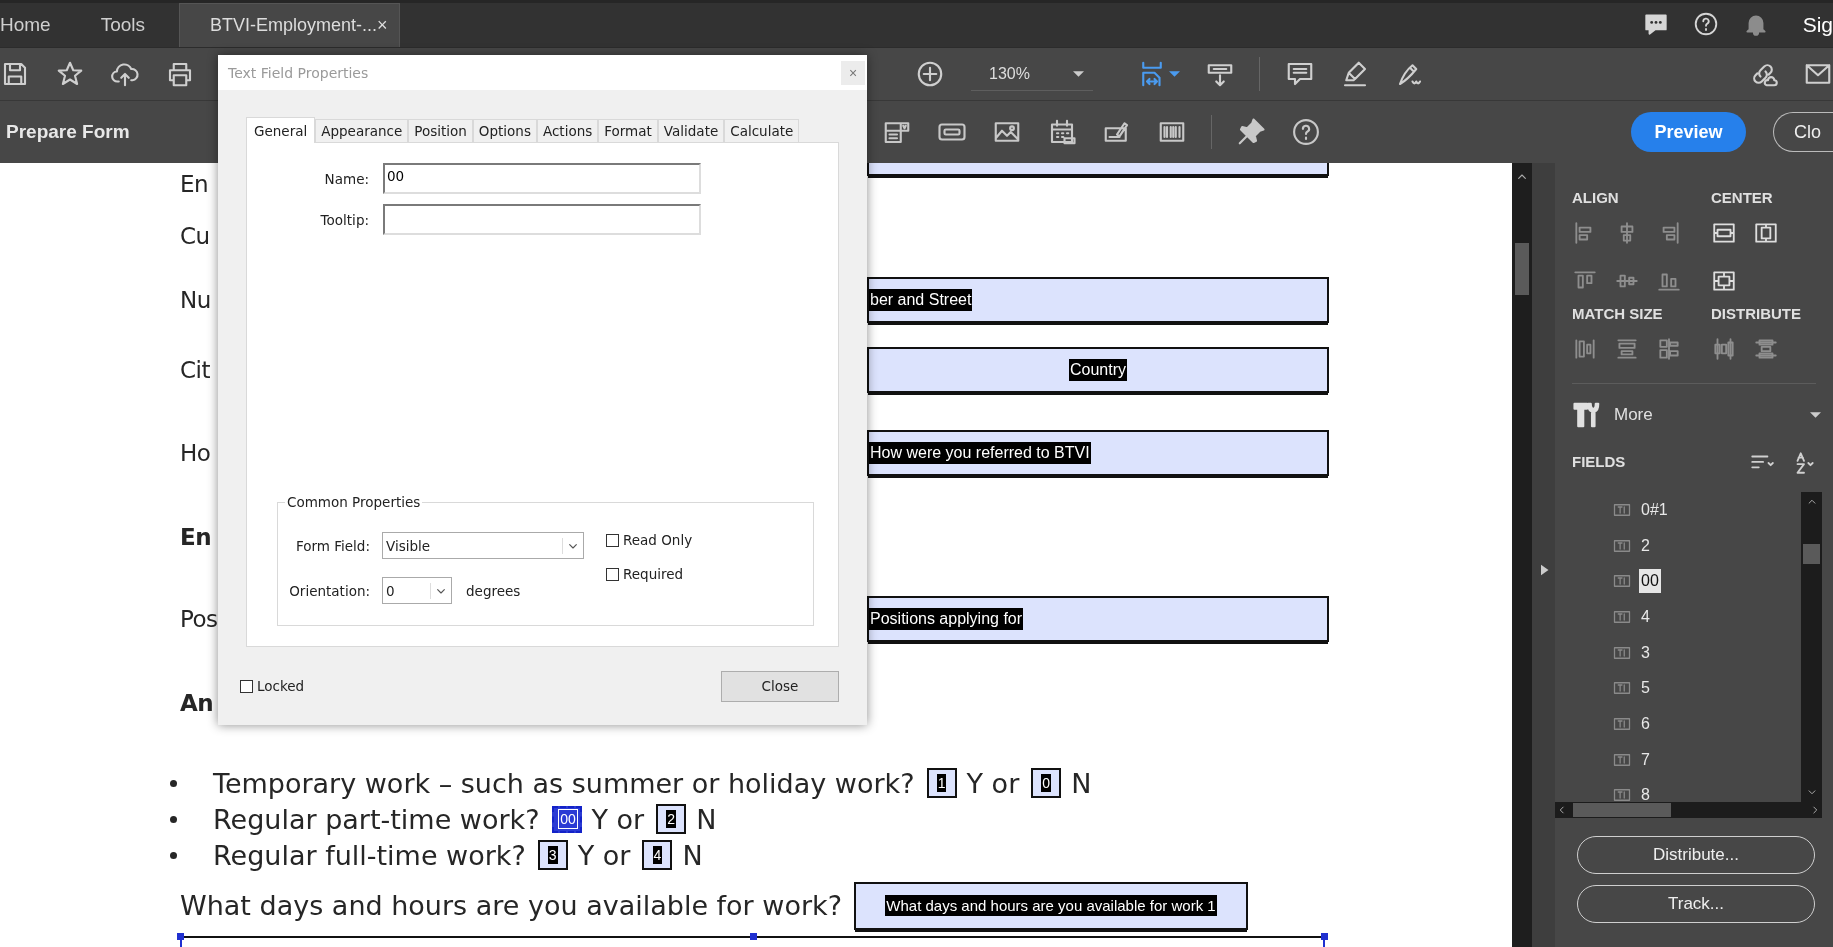 This screenshot has height=947, width=1833. Describe the element at coordinates (762, 130) in the screenshot. I see `dialog-tab: Calculate` at that location.